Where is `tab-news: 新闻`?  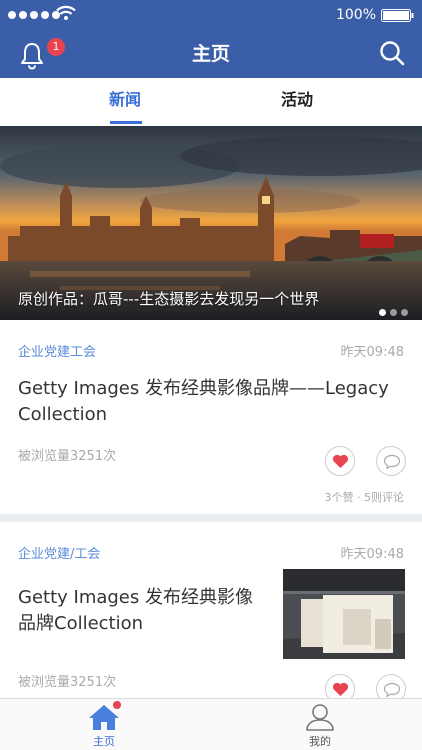
tab-news: 新闻 is located at coordinates (125, 102).